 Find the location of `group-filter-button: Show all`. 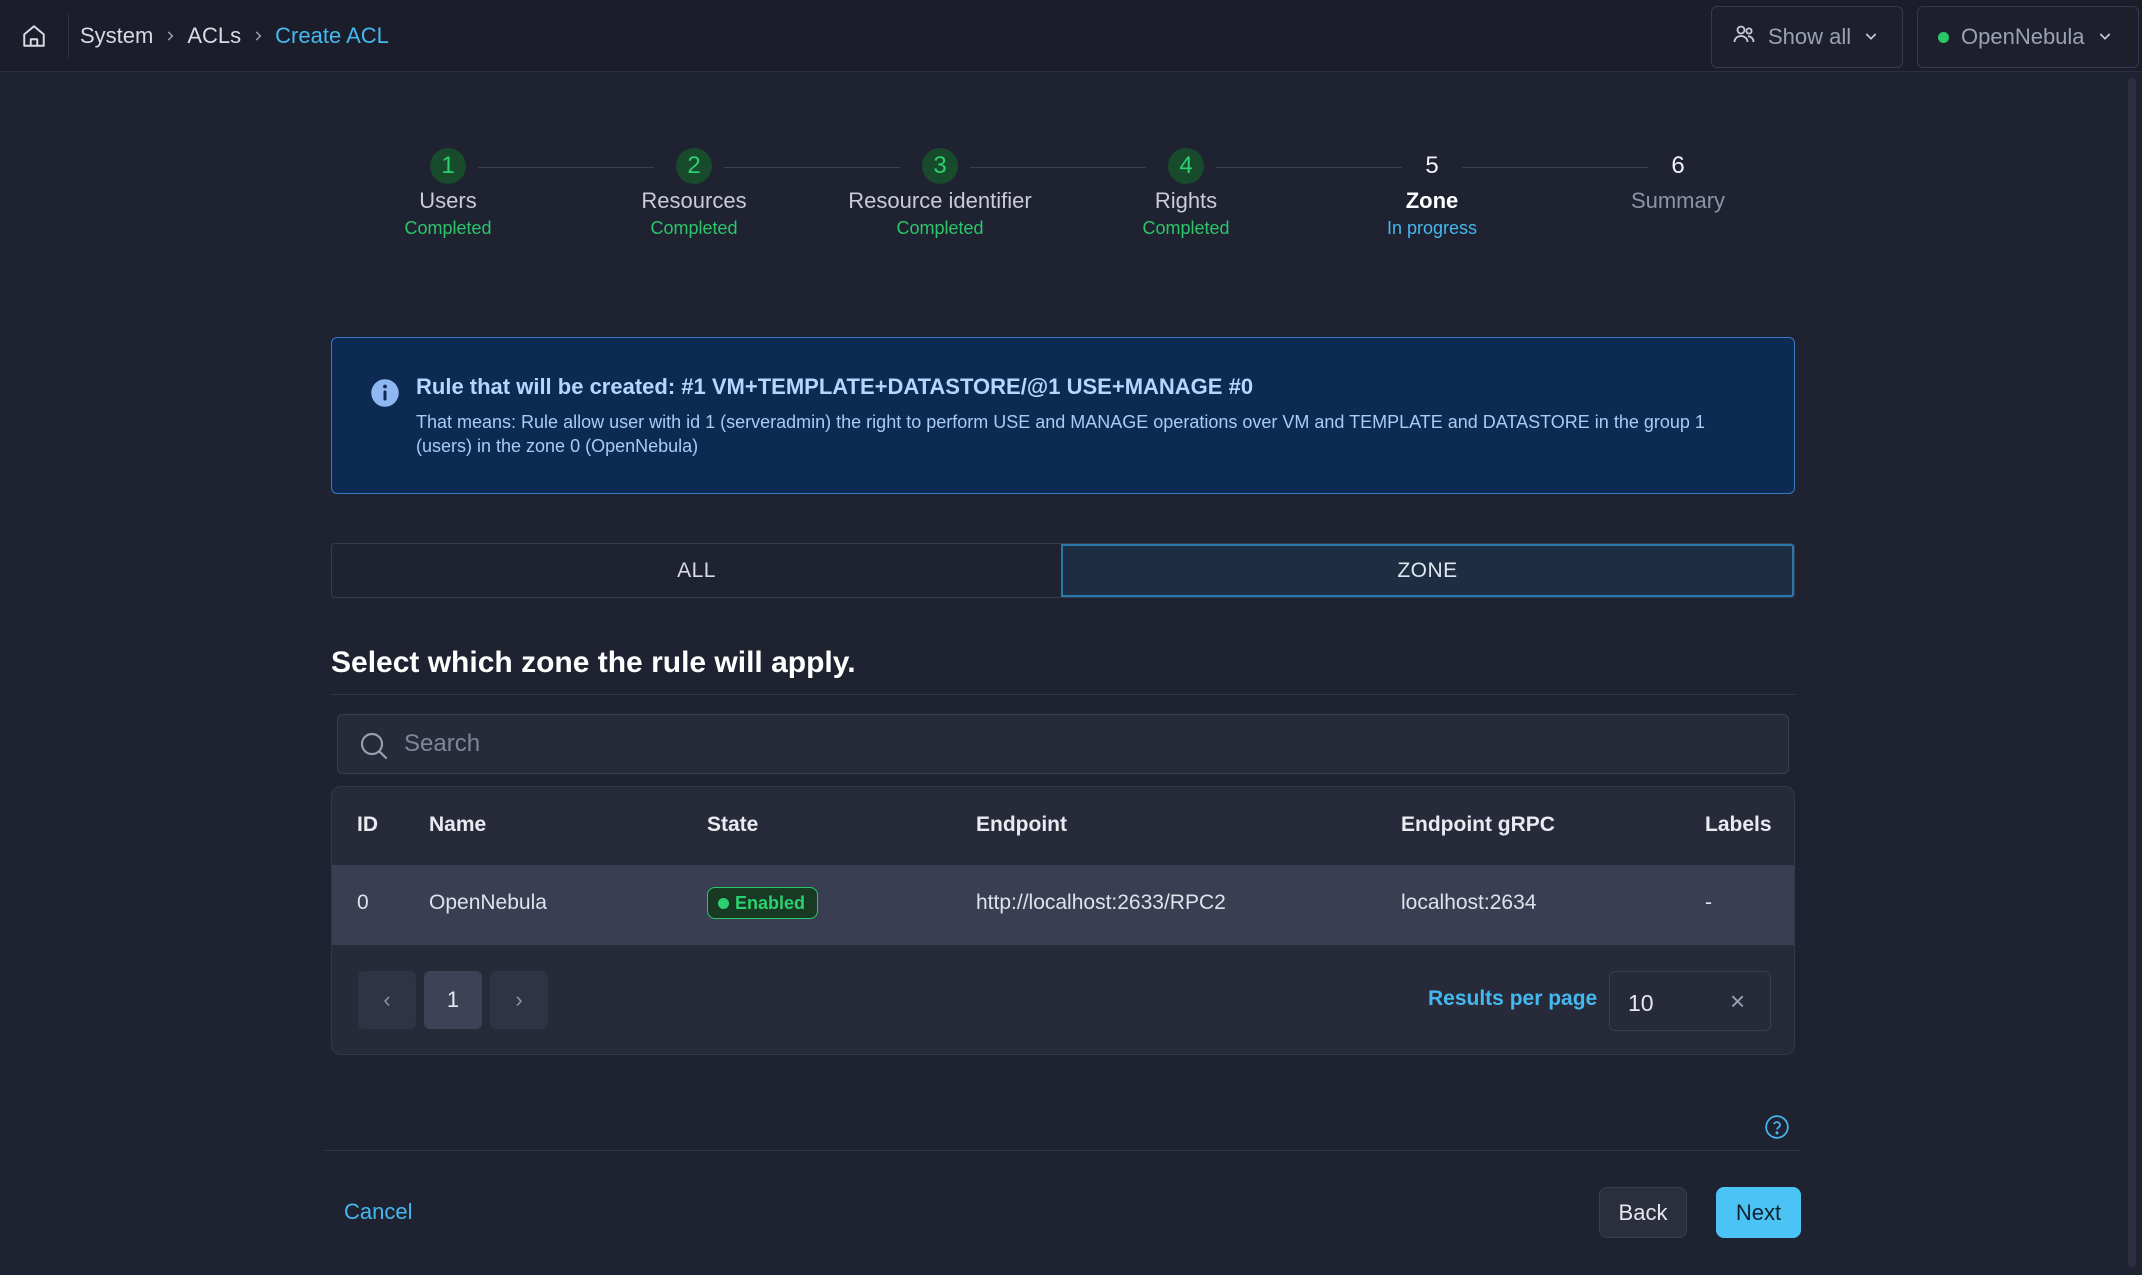

group-filter-button: Show all is located at coordinates (1807, 37).